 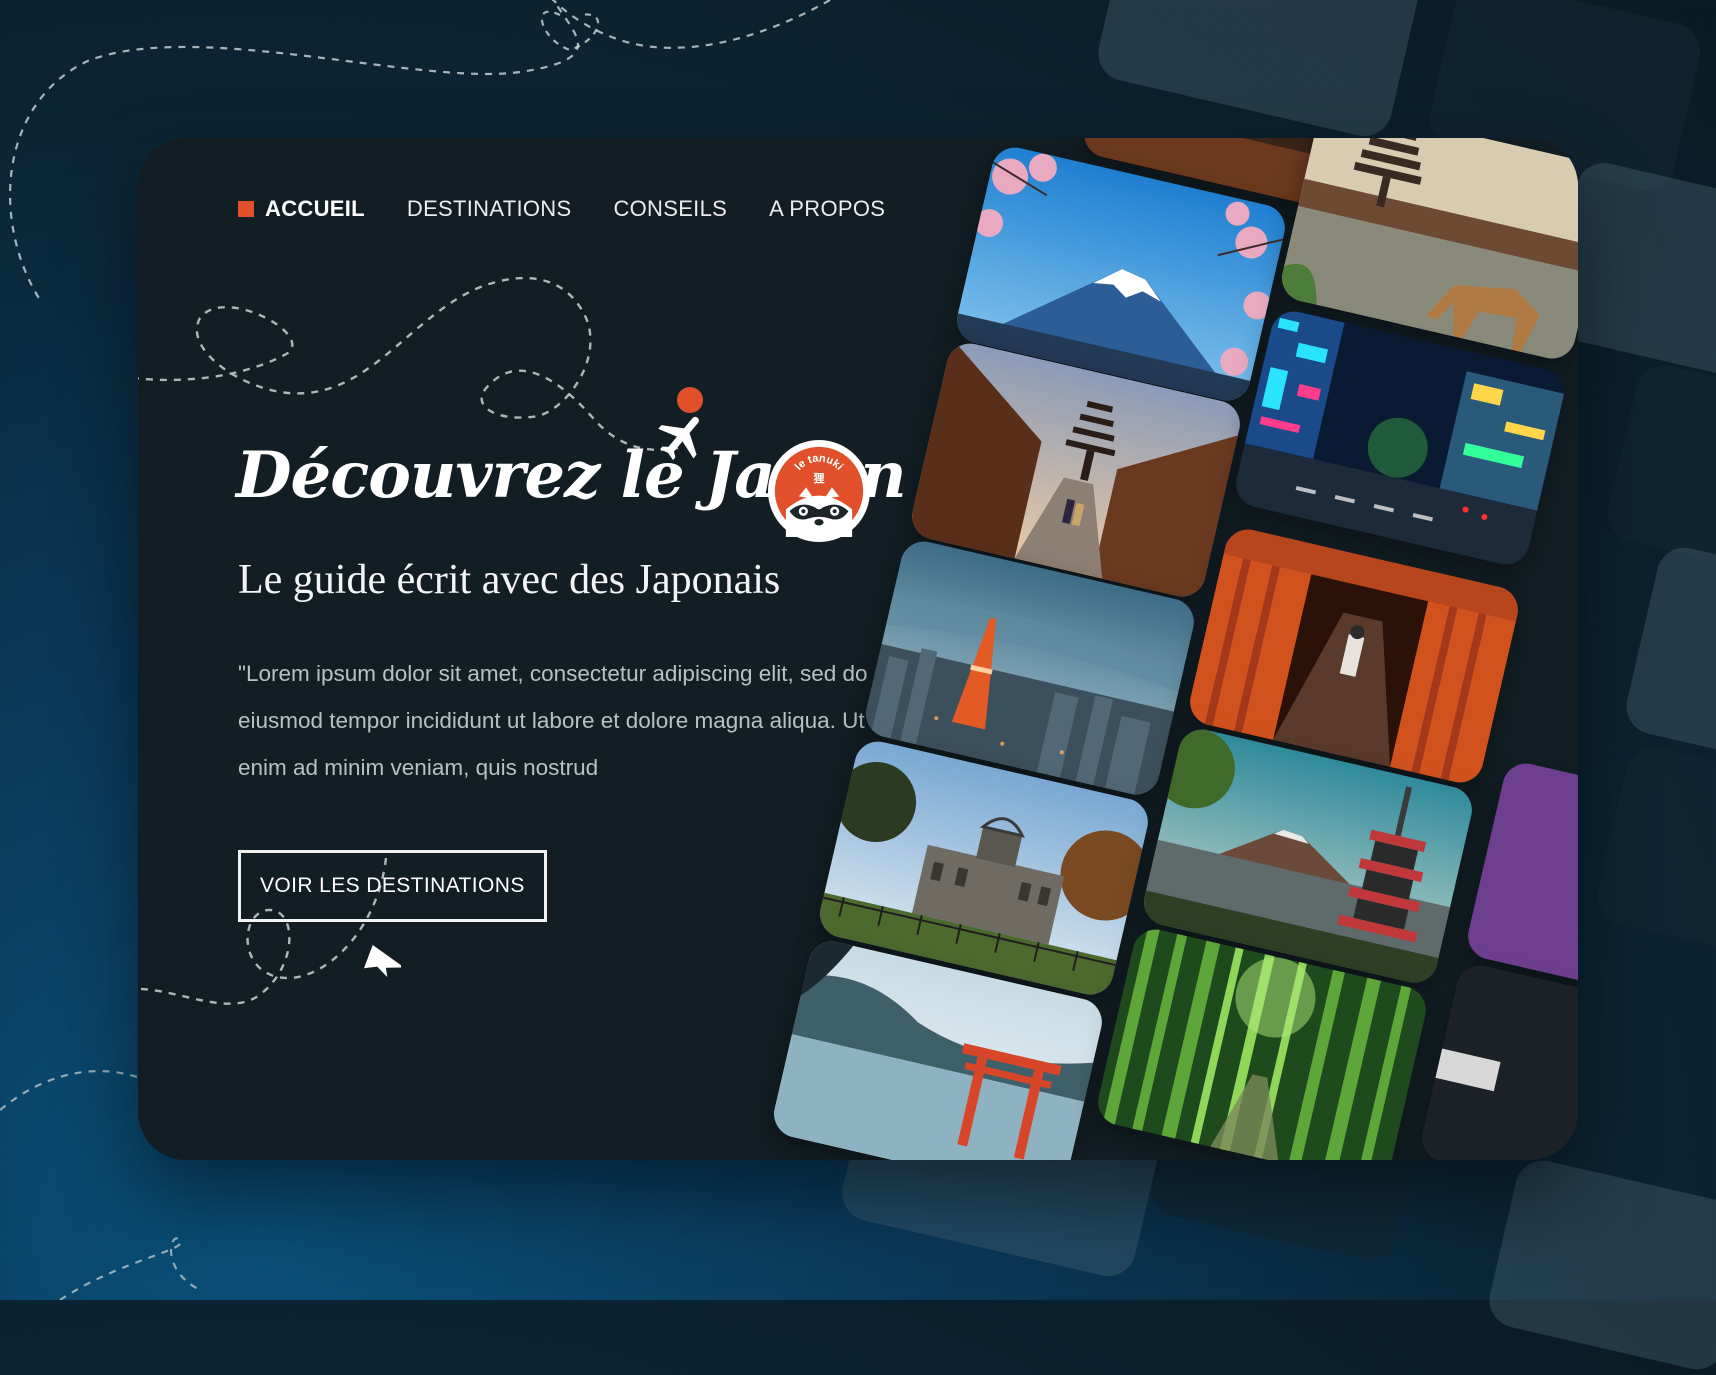 I want to click on page-subtitle: Le guide écrit avec des Japonais, so click(x=509, y=580).